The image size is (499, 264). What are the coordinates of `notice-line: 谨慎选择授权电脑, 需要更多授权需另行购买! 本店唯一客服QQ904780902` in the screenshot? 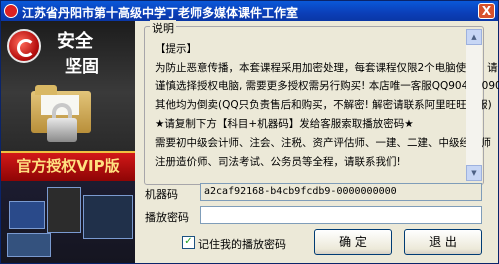 It's located at (327, 86).